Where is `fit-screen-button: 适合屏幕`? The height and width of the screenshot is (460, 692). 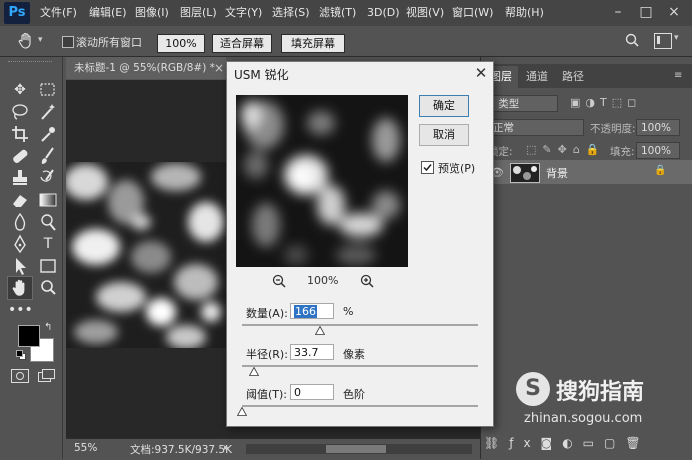
fit-screen-button: 适合屏幕 is located at coordinates (242, 43).